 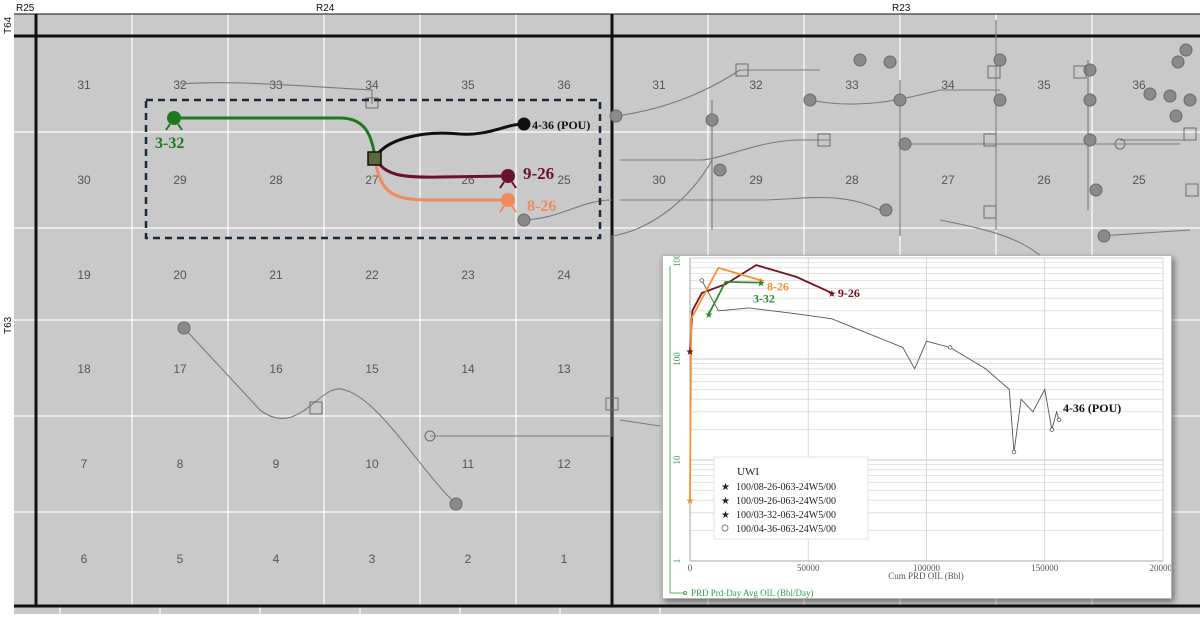 What do you see at coordinates (1044, 180) in the screenshot?
I see `section-number: 26` at bounding box center [1044, 180].